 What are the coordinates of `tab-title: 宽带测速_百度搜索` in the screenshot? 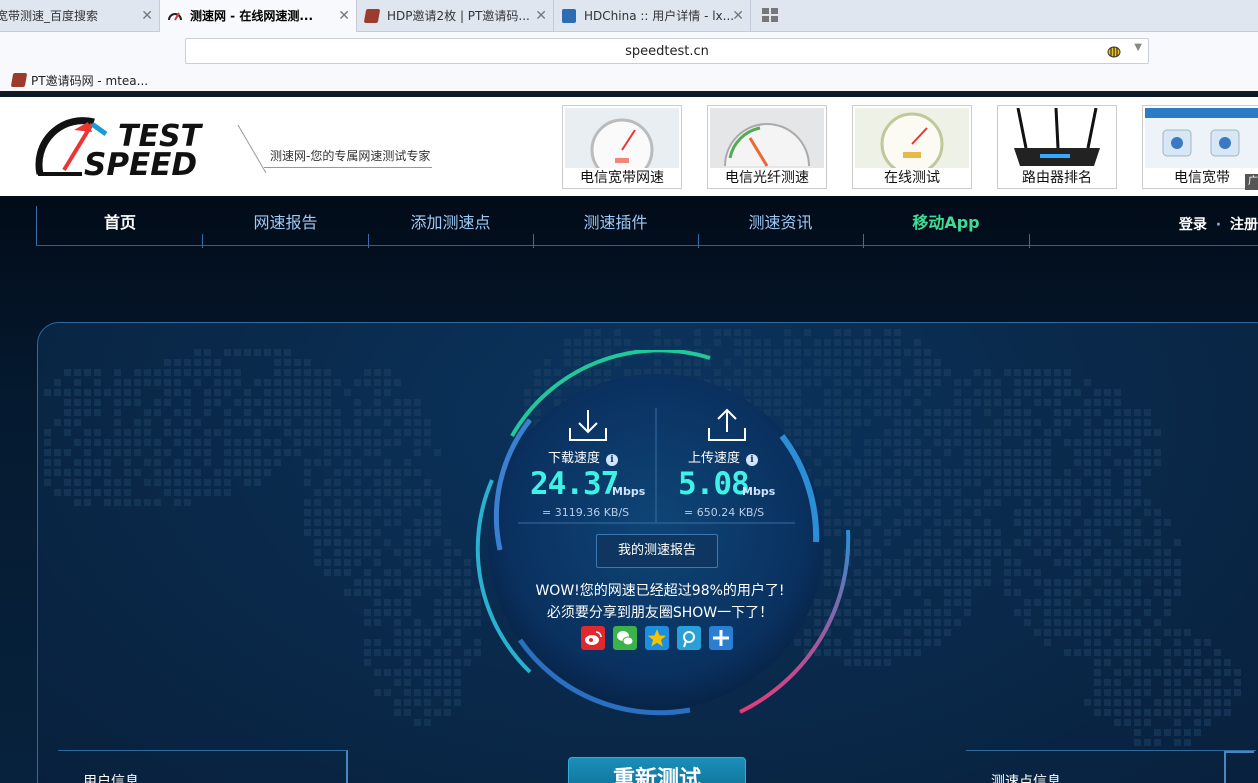 It's located at (49, 16).